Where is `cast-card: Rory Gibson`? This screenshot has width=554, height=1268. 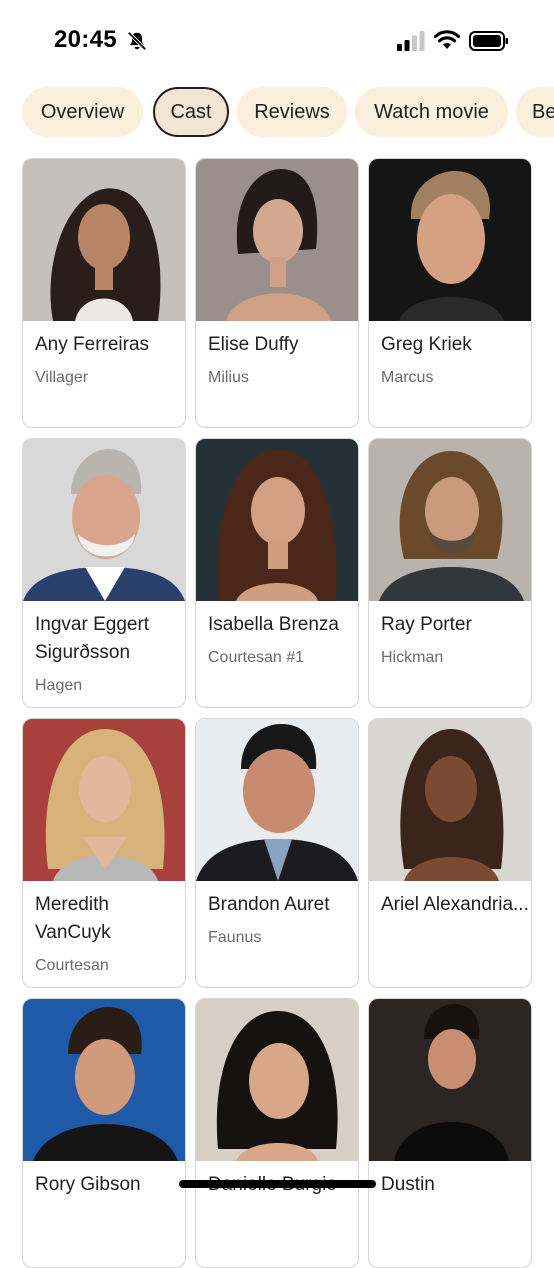 cast-card: Rory Gibson is located at coordinates (104, 1133).